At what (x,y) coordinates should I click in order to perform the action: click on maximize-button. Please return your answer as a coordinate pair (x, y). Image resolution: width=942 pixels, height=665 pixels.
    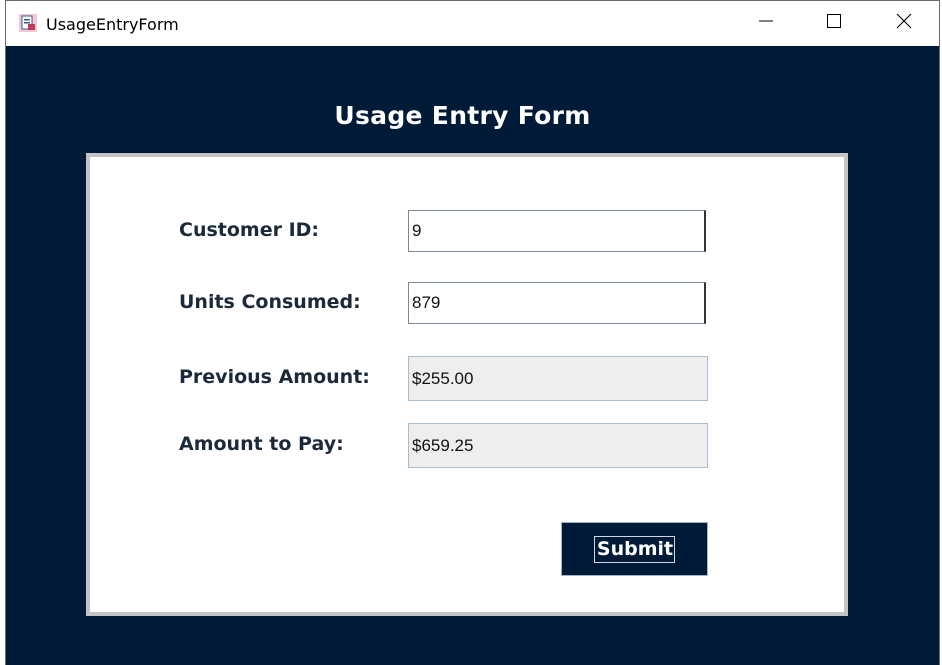
    Looking at the image, I should click on (834, 23).